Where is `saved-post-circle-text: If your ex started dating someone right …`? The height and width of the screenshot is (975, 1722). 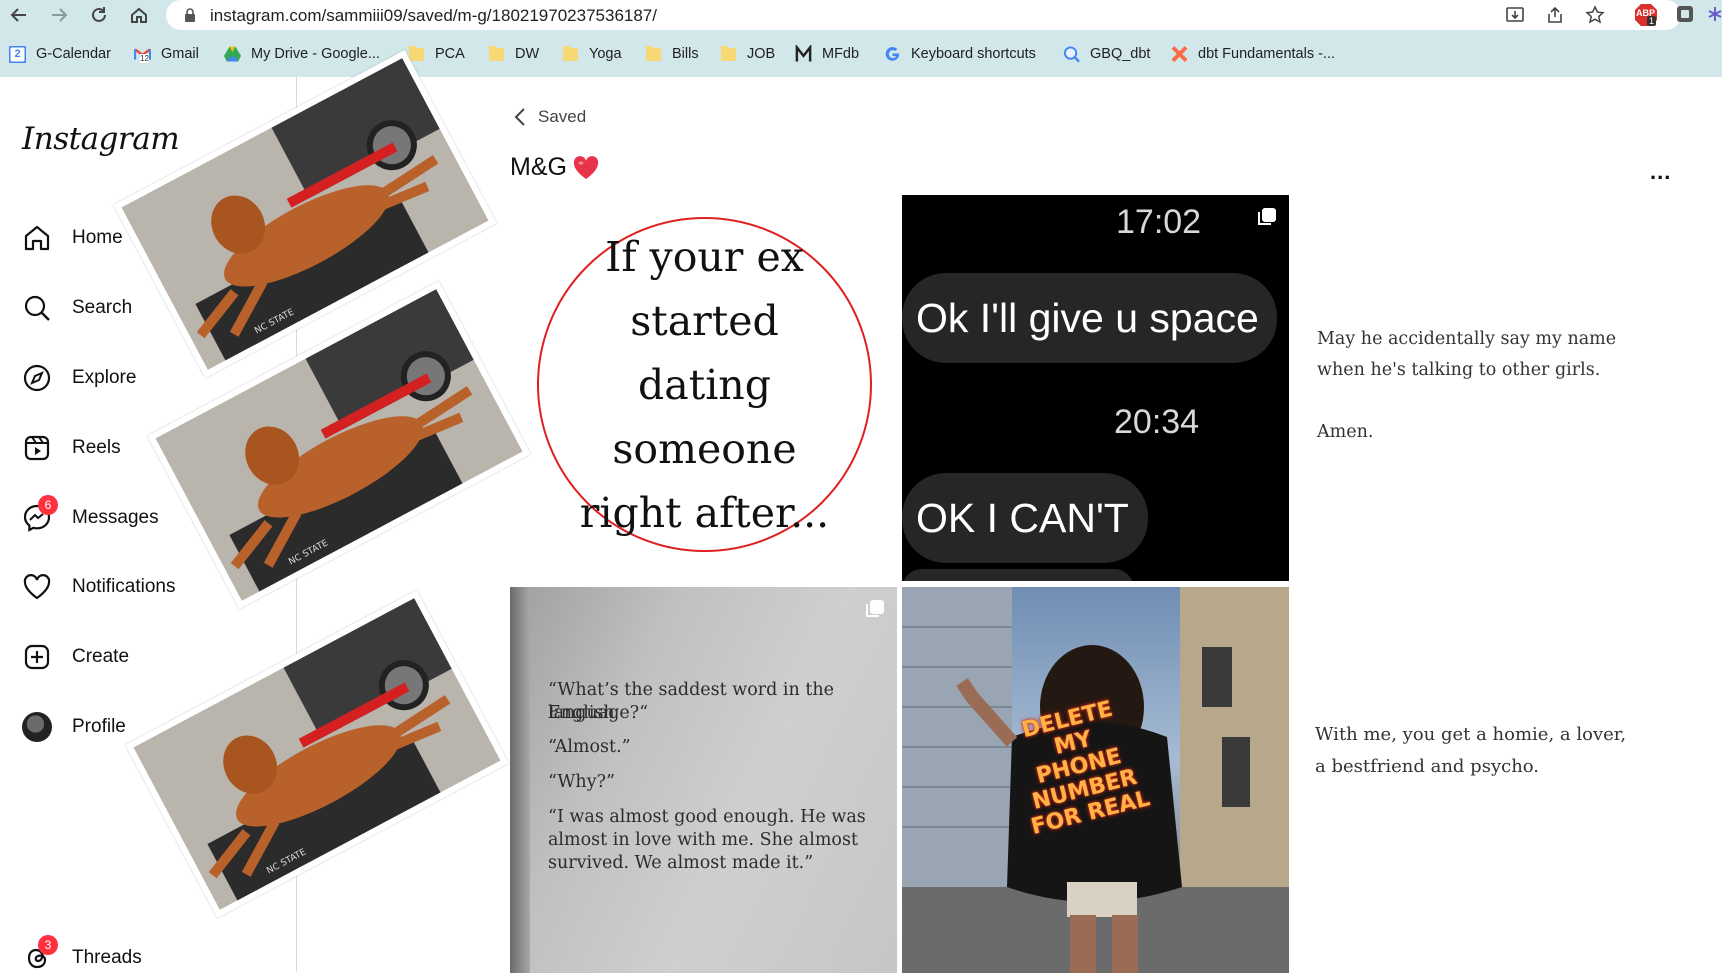
saved-post-circle-text: If your ex started dating someone right … is located at coordinates (703, 388).